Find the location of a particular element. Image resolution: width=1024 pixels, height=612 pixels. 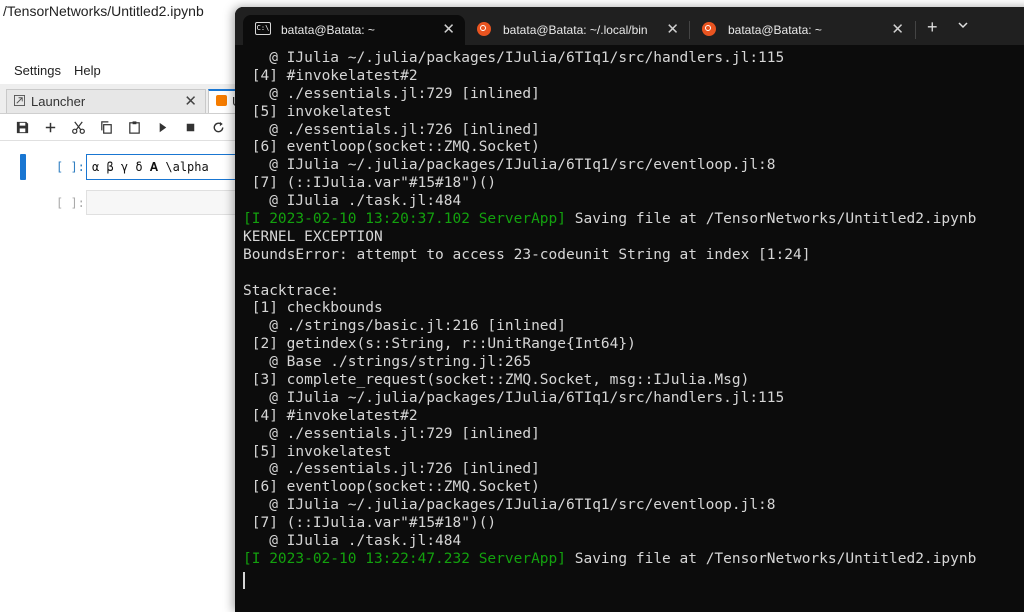

line-text: @ ./strings/basic.jl:216 [inlined] is located at coordinates (405, 326).